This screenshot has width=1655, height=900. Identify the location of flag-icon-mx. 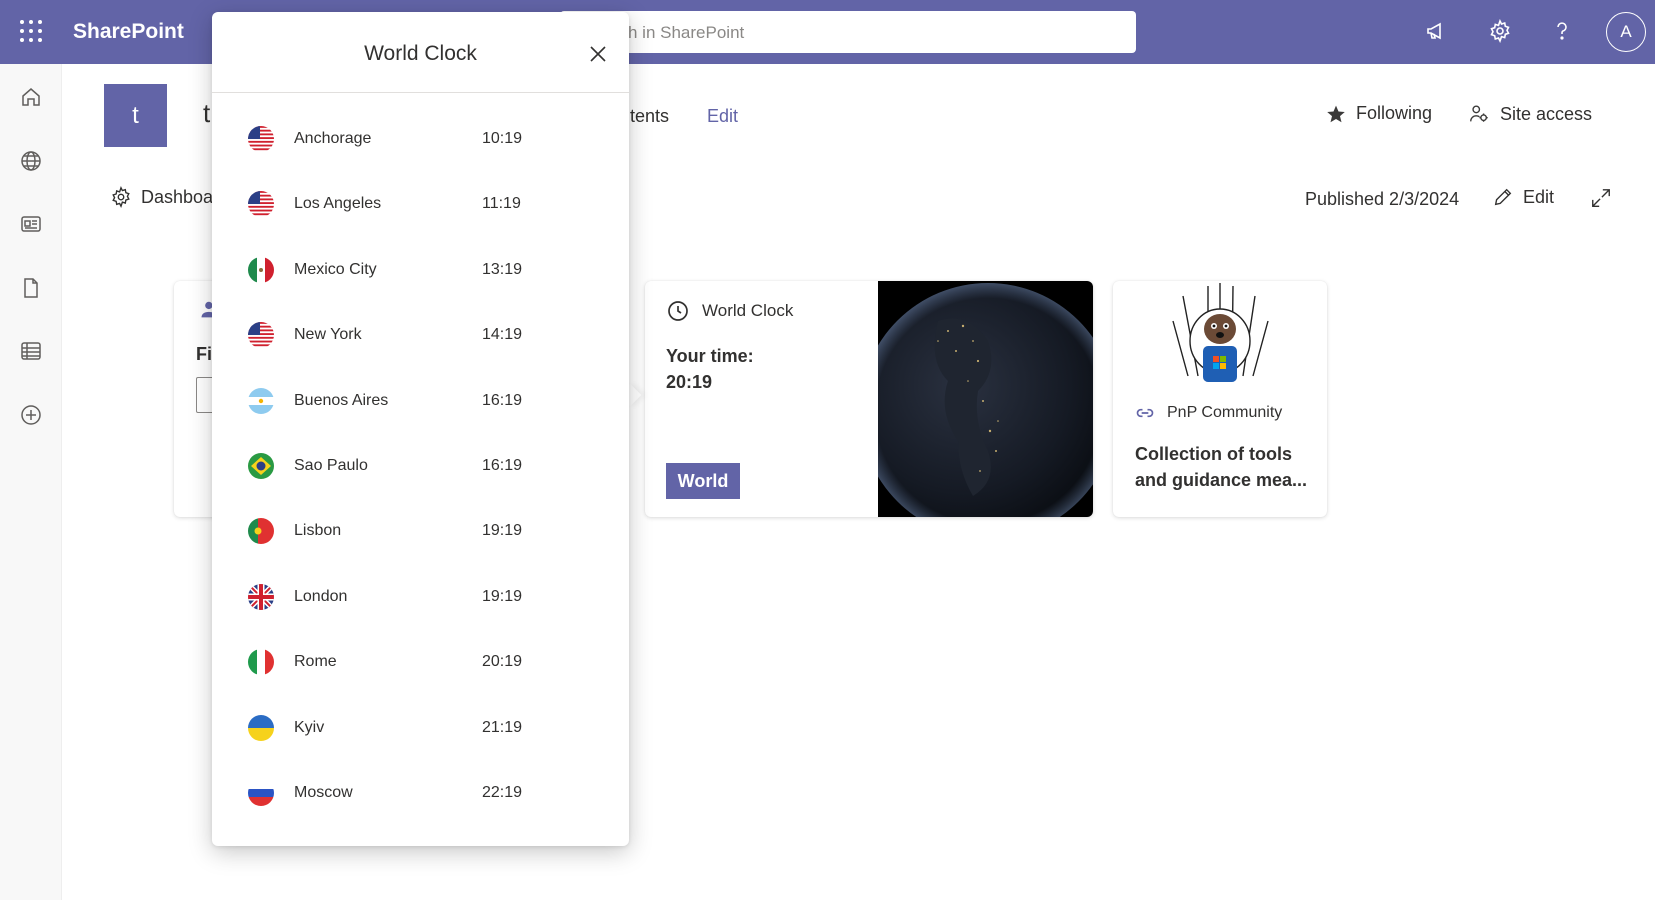
(261, 269).